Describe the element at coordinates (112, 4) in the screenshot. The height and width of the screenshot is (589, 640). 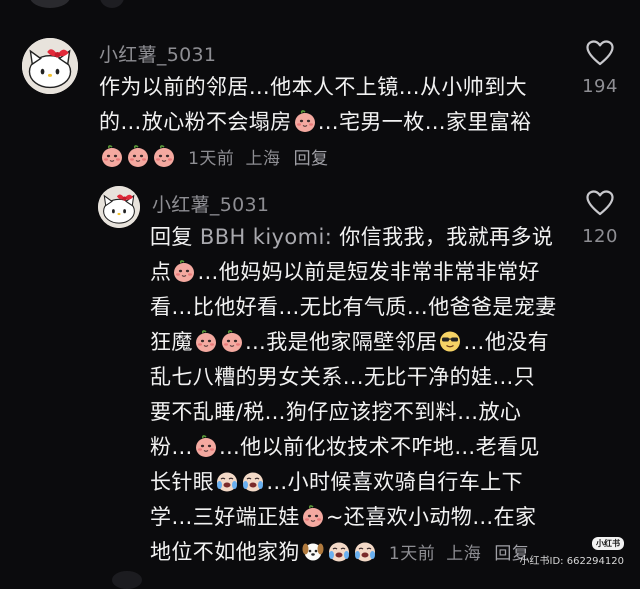
I see `previous-comment-edge` at that location.